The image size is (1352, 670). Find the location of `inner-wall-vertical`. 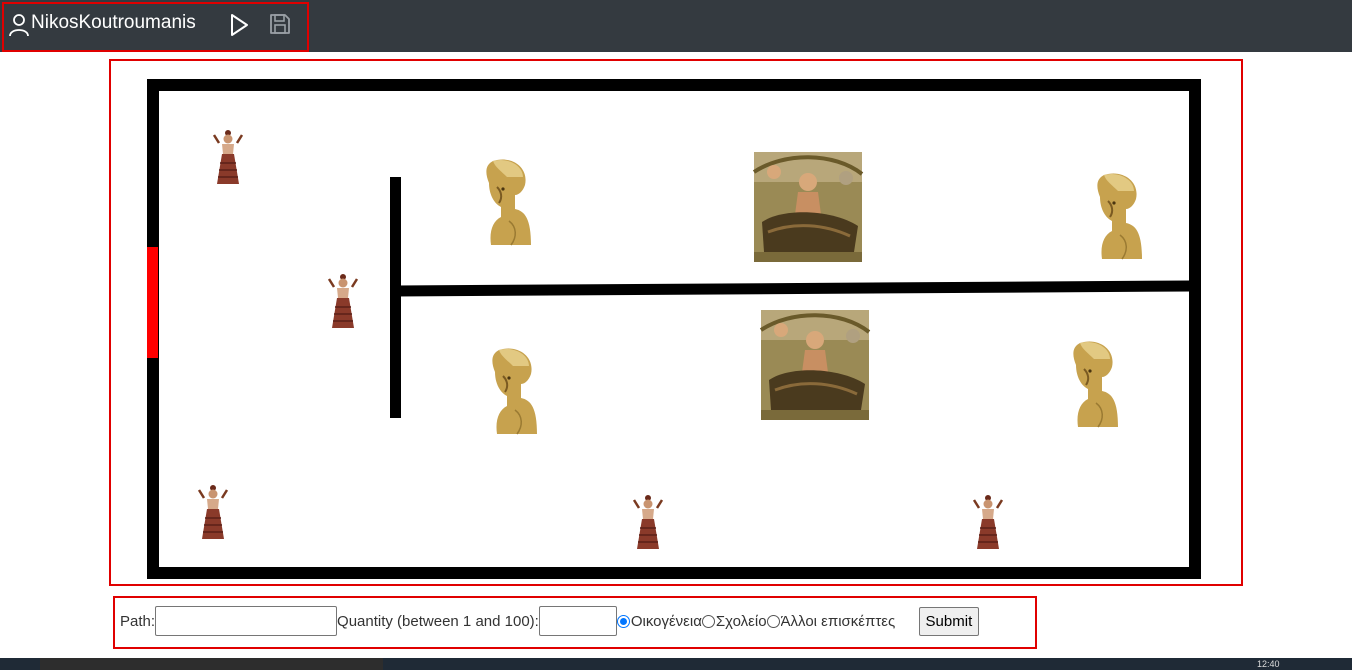

inner-wall-vertical is located at coordinates (395, 297).